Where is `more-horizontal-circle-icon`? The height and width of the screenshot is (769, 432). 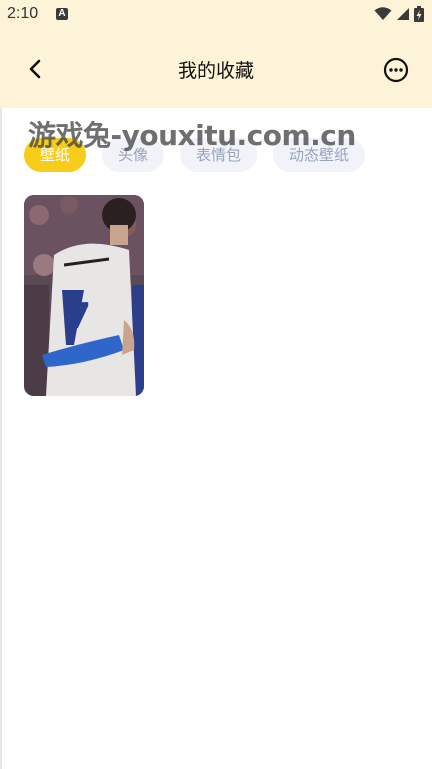
more-horizontal-circle-icon is located at coordinates (396, 70).